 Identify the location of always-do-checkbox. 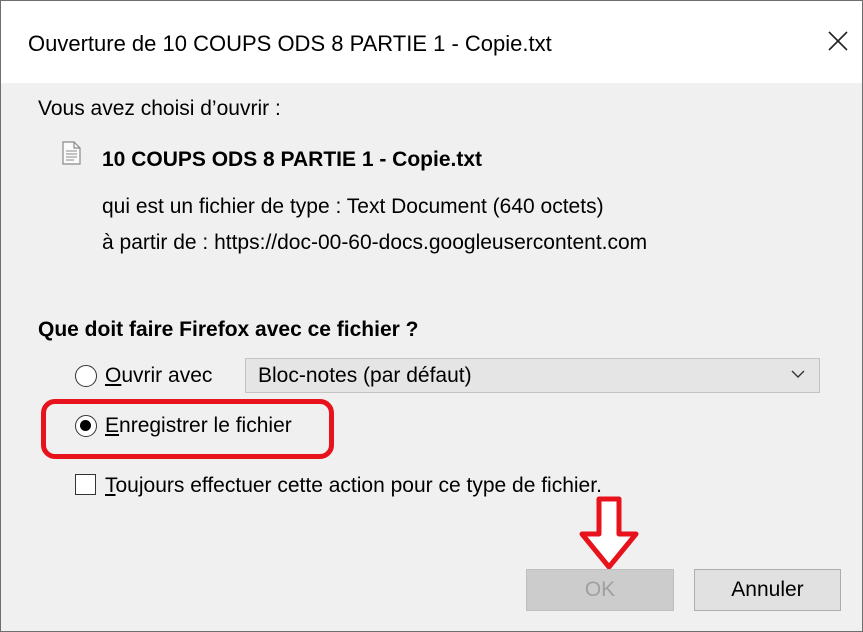
(85, 484).